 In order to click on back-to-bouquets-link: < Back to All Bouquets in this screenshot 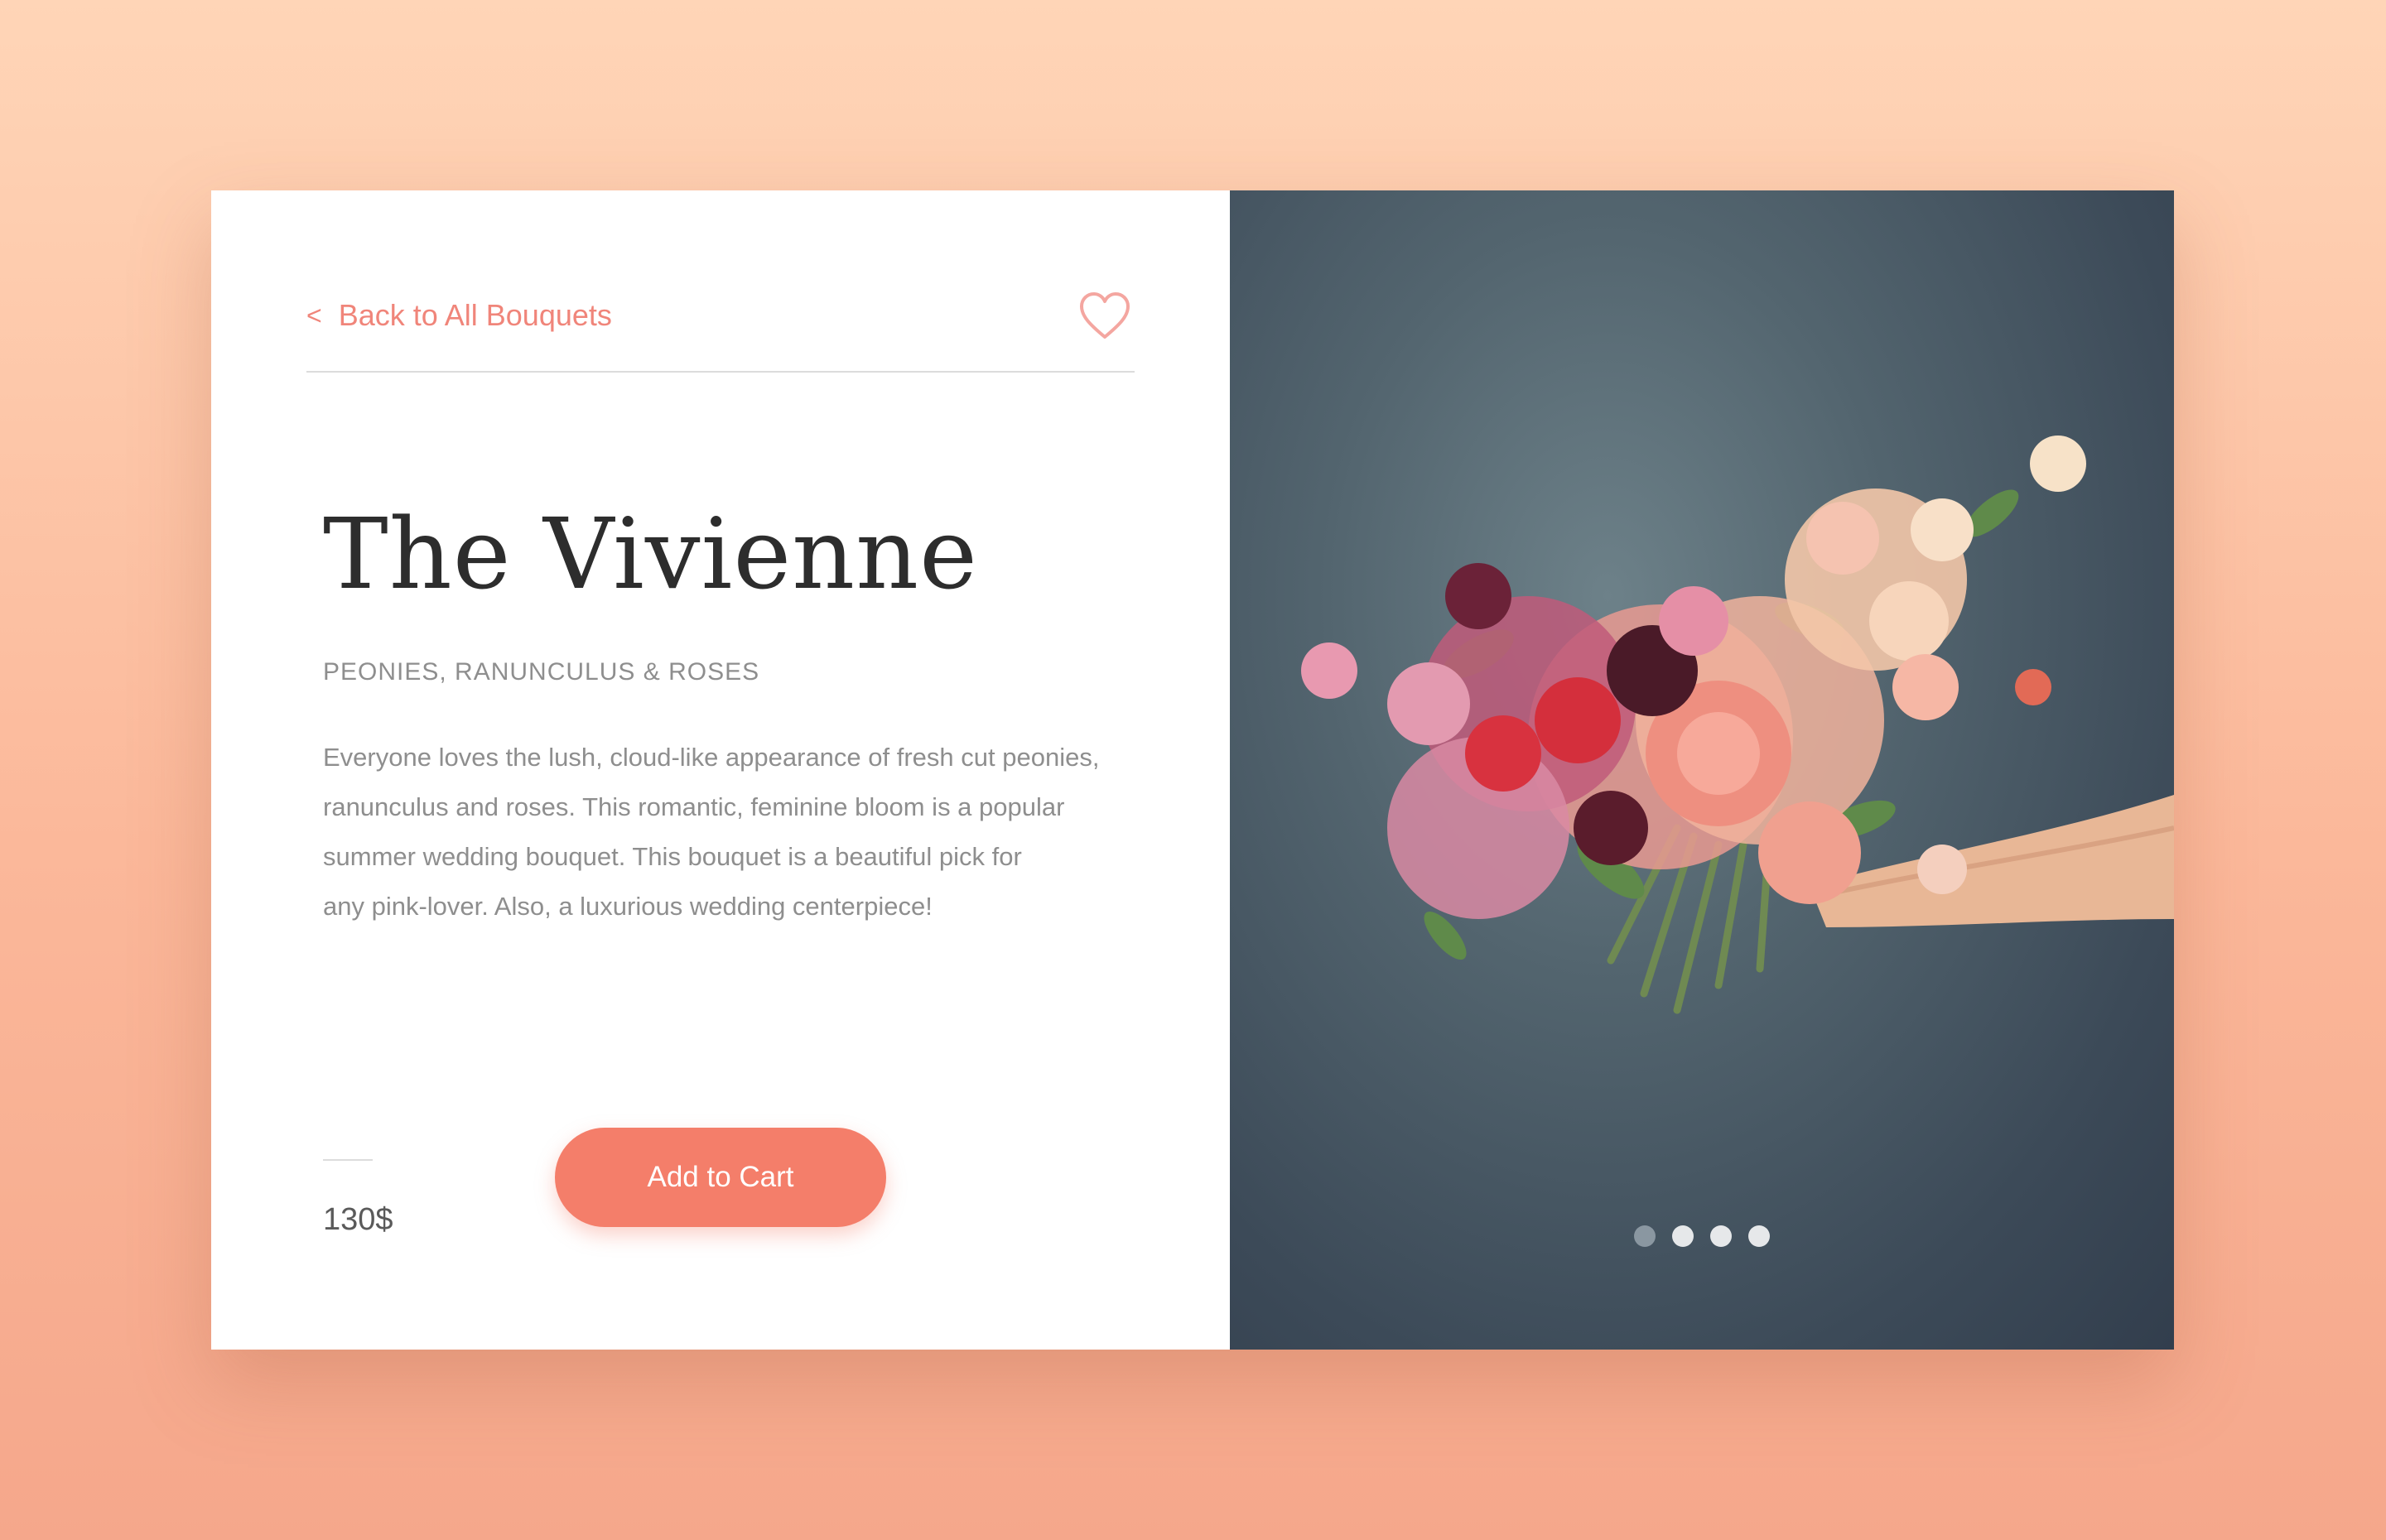, I will do `click(459, 316)`.